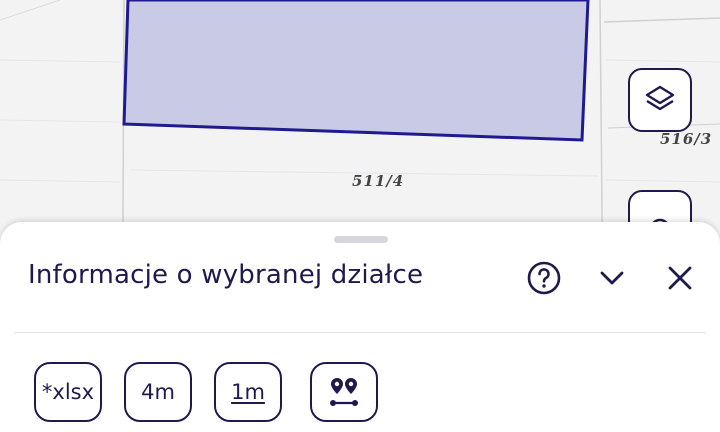 This screenshot has height=432, width=720. I want to click on measure-4m-button: 4m, so click(158, 392).